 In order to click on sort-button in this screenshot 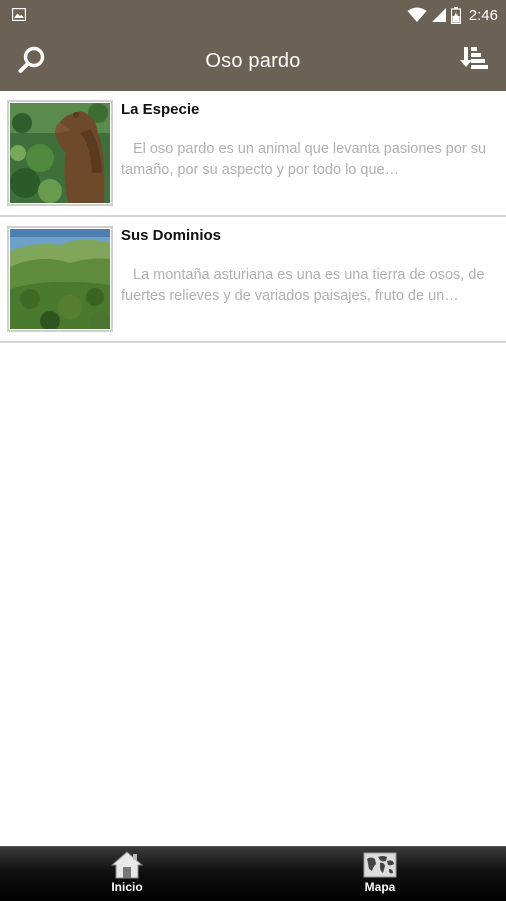, I will do `click(474, 60)`.